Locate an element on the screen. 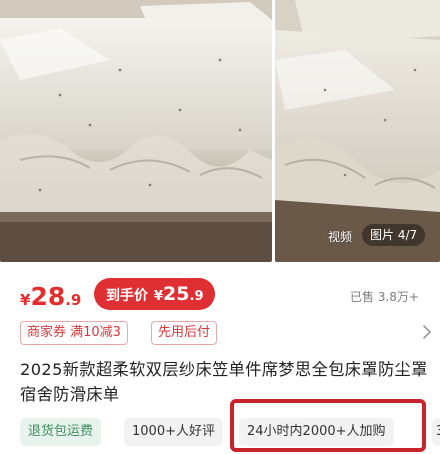 The image size is (440, 454). final-price-currency: ¥ is located at coordinates (159, 296).